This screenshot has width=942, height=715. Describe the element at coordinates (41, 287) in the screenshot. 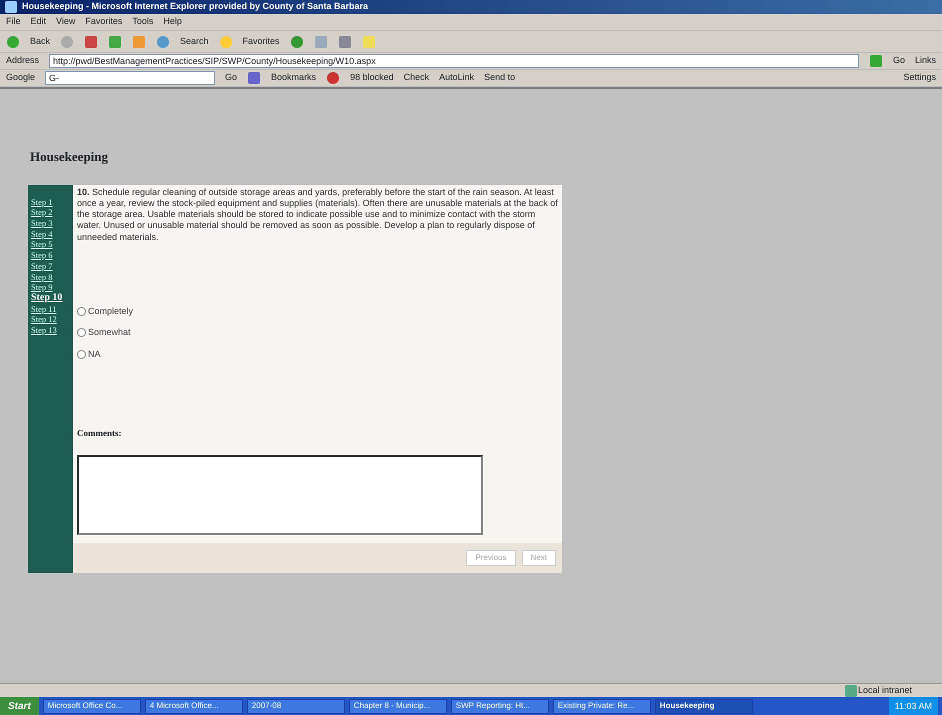

I see `step-link: Step 9` at that location.